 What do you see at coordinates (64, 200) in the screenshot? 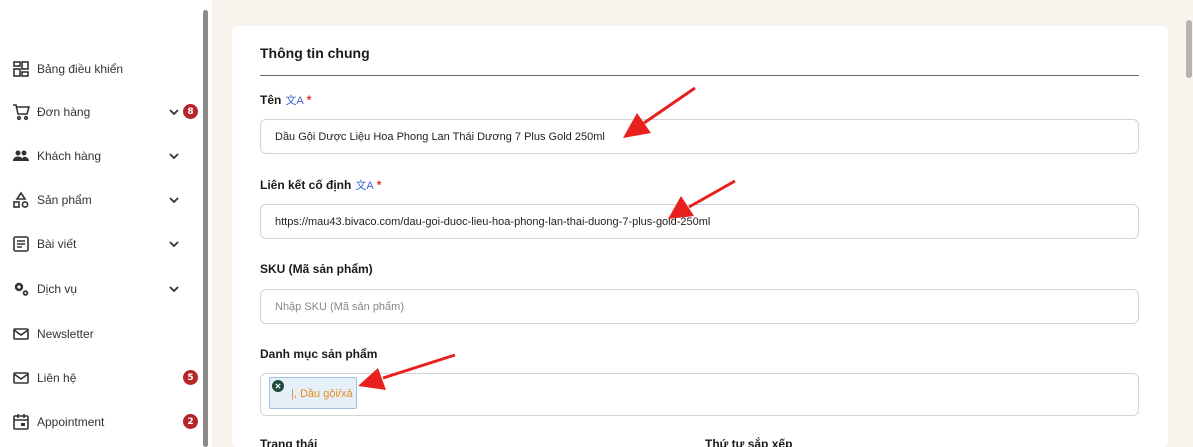
I see `sidebar-item-label: Sản phẩm` at bounding box center [64, 200].